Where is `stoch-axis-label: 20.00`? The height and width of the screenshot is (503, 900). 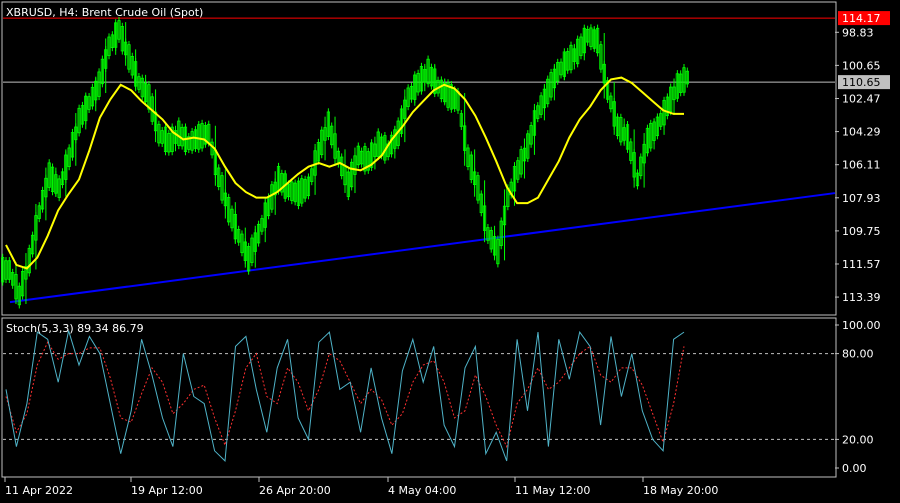 stoch-axis-label: 20.00 is located at coordinates (858, 439).